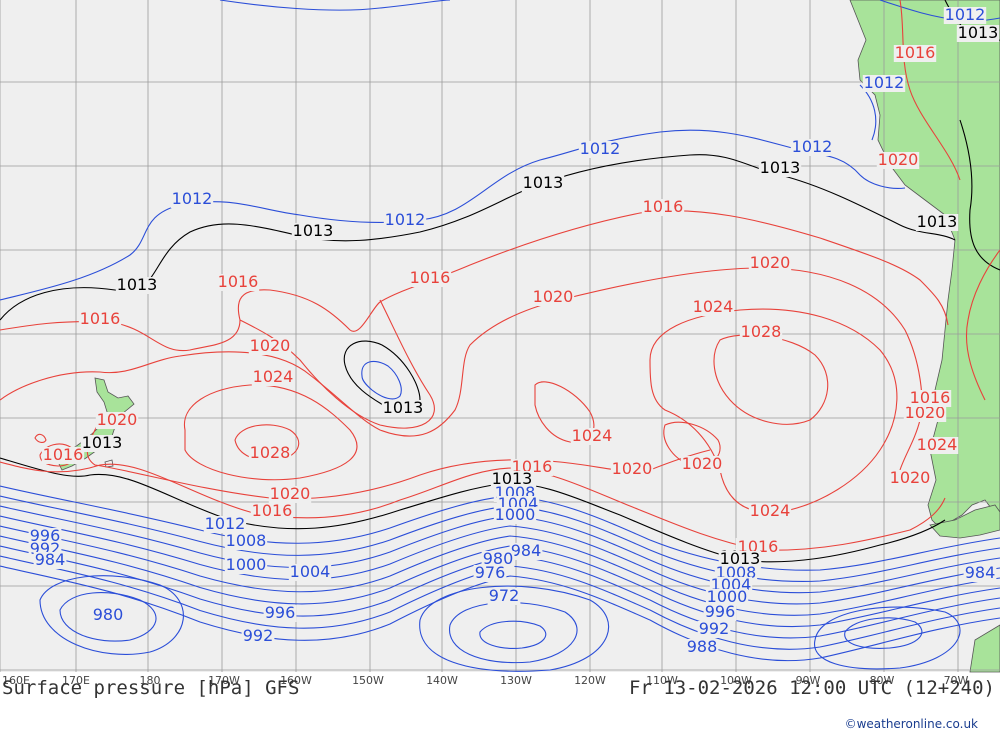 The width and height of the screenshot is (1000, 733). What do you see at coordinates (702, 646) in the screenshot?
I see `isobar-label: 988` at bounding box center [702, 646].